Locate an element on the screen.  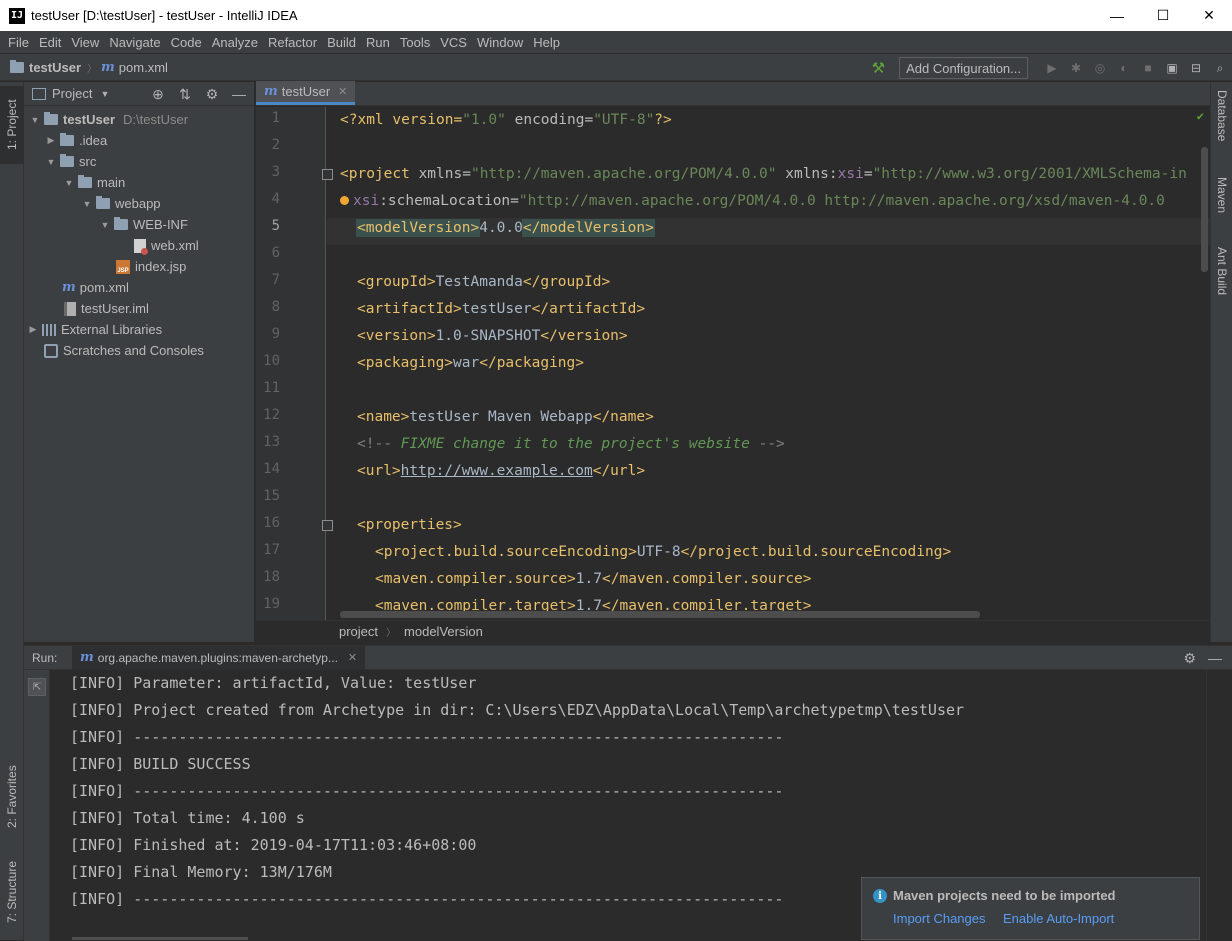
tree-node-testuser-iml: testUser.iml is located at coordinates (139, 308).